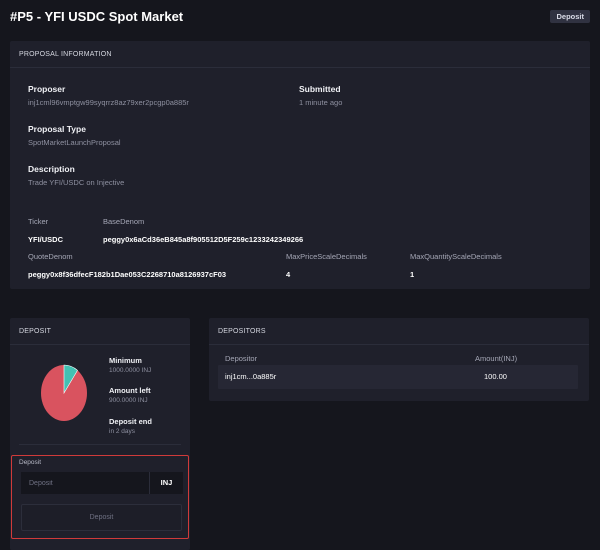  What do you see at coordinates (46, 239) in the screenshot?
I see `ticker-value: YFI/USDC` at bounding box center [46, 239].